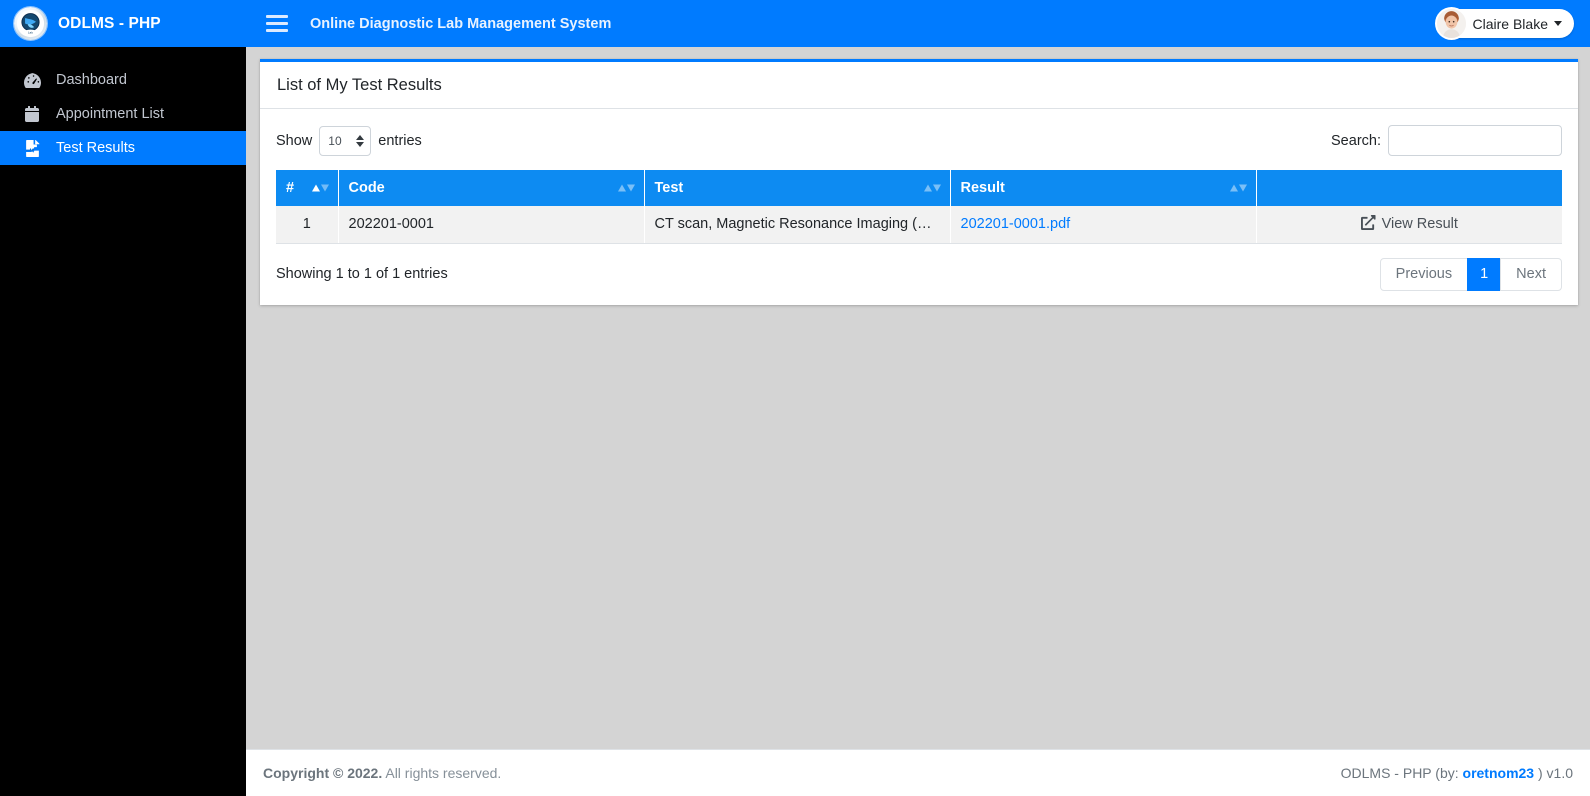 The image size is (1590, 796). Describe the element at coordinates (1555, 773) in the screenshot. I see `footer-version-suffix: ) v1.0` at that location.